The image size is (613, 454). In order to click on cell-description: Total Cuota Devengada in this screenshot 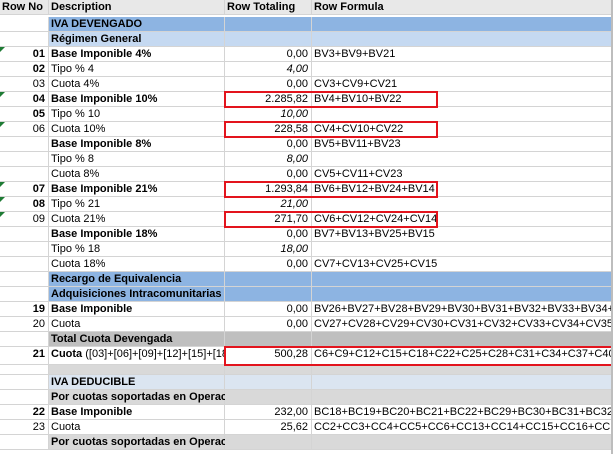, I will do `click(137, 339)`.